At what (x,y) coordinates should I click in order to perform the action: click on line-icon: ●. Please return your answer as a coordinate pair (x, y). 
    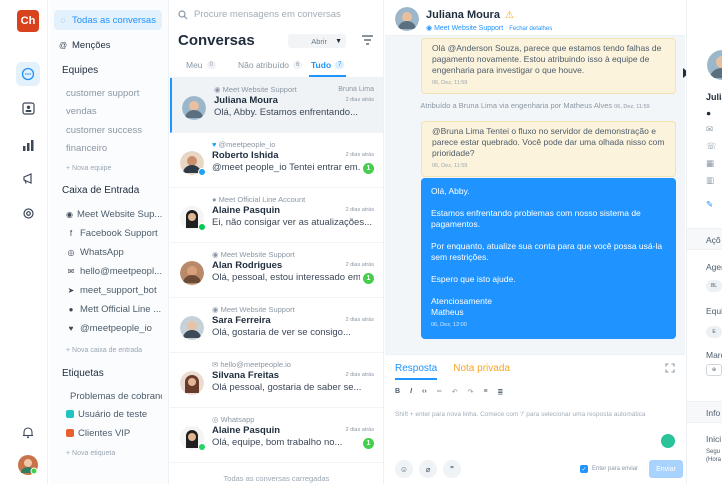
    Looking at the image, I should click on (71, 309).